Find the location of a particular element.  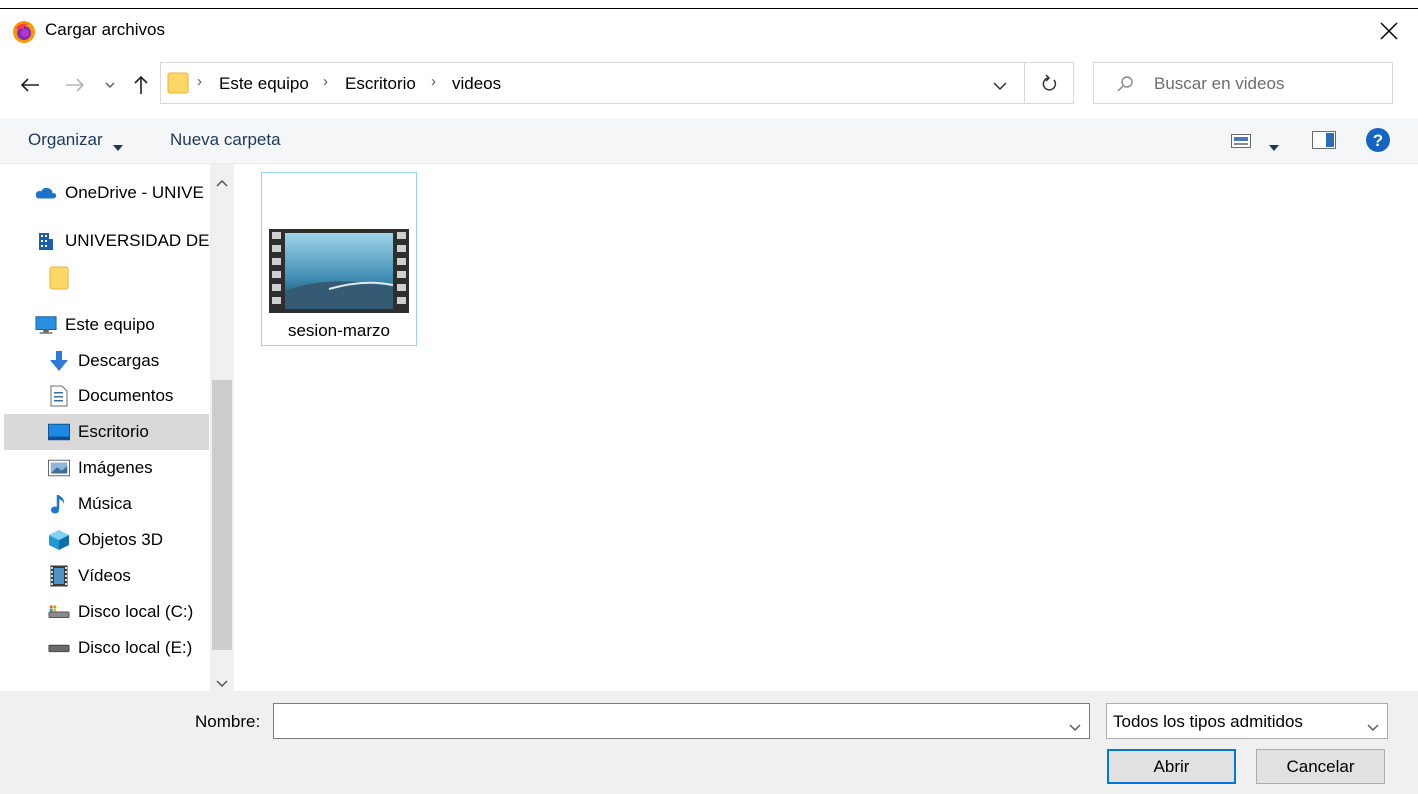

search-icon is located at coordinates (1125, 86).